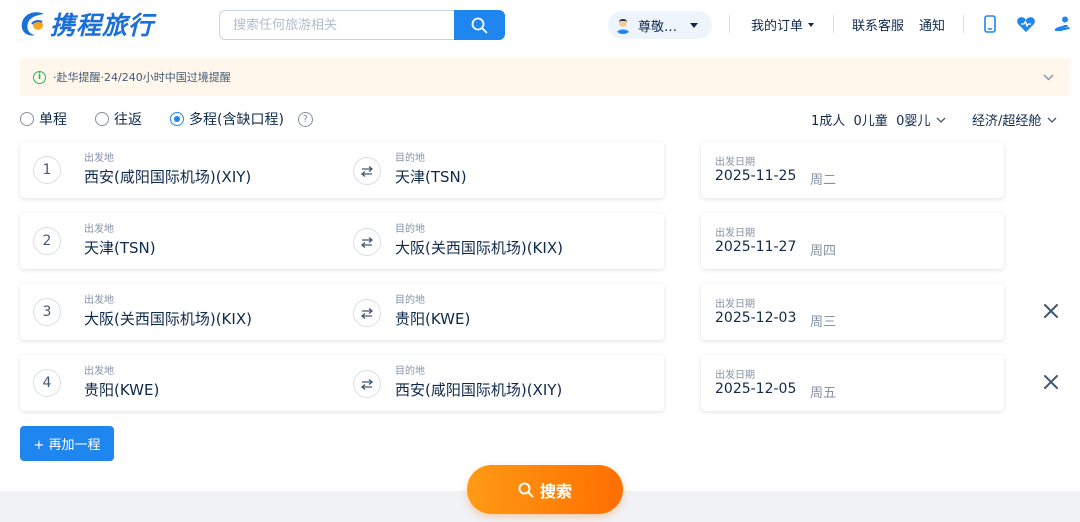 This screenshot has width=1080, height=522. I want to click on search-icon, so click(526, 489).